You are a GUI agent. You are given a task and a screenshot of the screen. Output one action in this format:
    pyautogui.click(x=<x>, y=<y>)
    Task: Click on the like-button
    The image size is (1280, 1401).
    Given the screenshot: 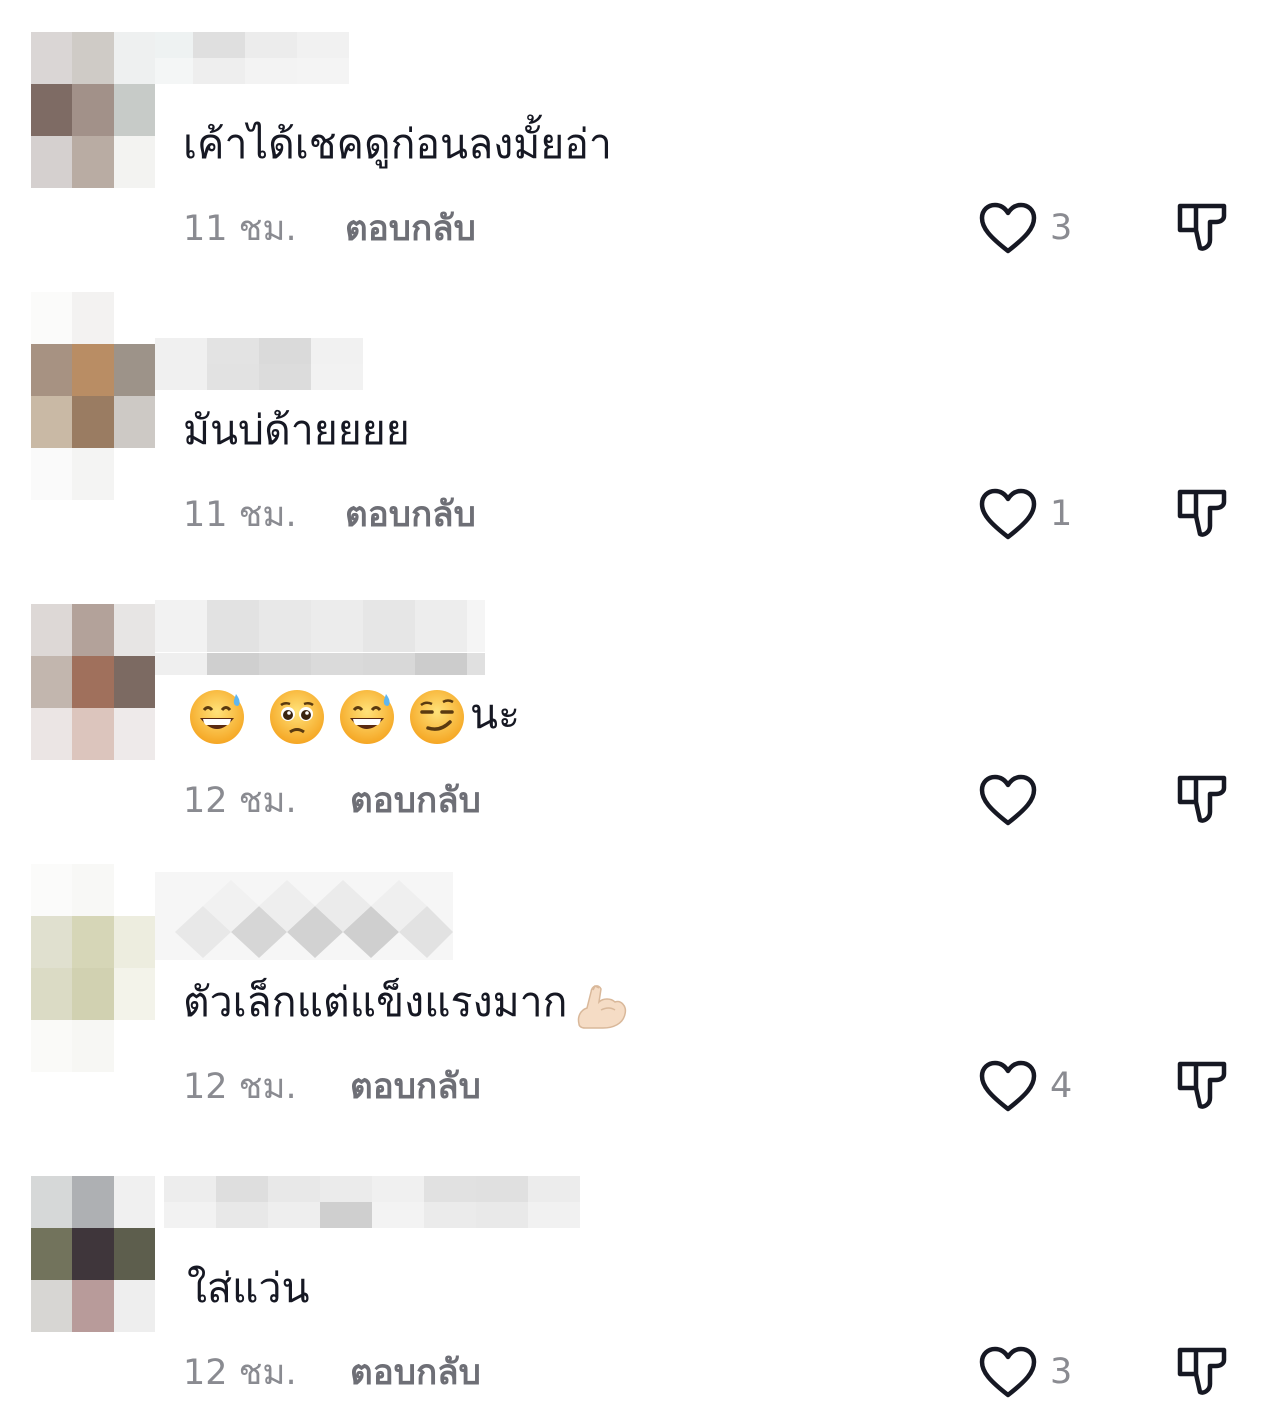 What is the action you would take?
    pyautogui.click(x=1029, y=800)
    